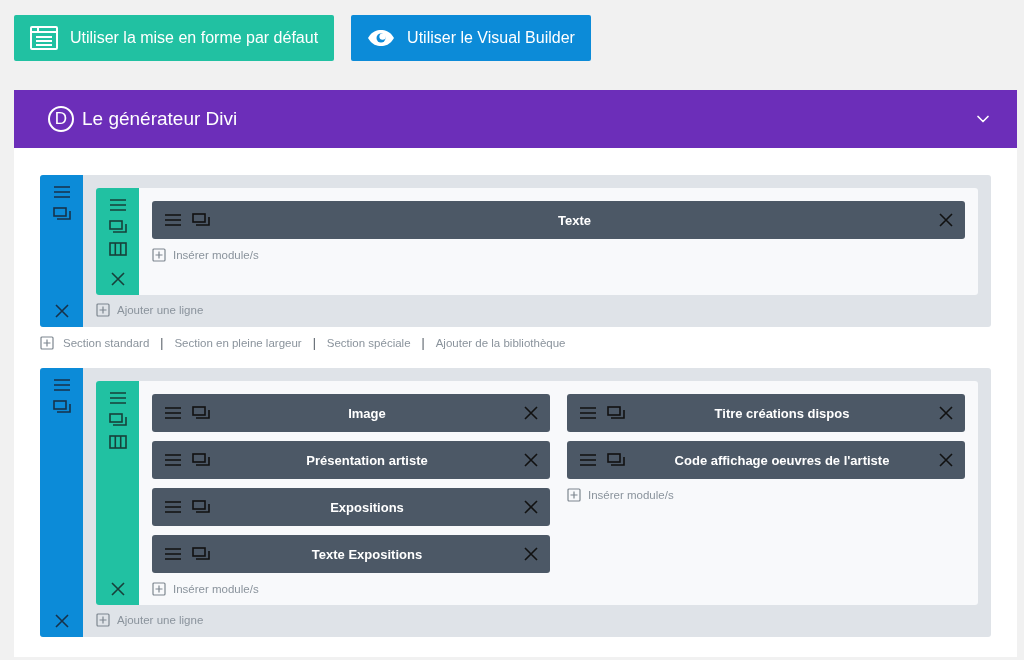 The image size is (1024, 660). I want to click on module-bar: Texte Expositions, so click(351, 554).